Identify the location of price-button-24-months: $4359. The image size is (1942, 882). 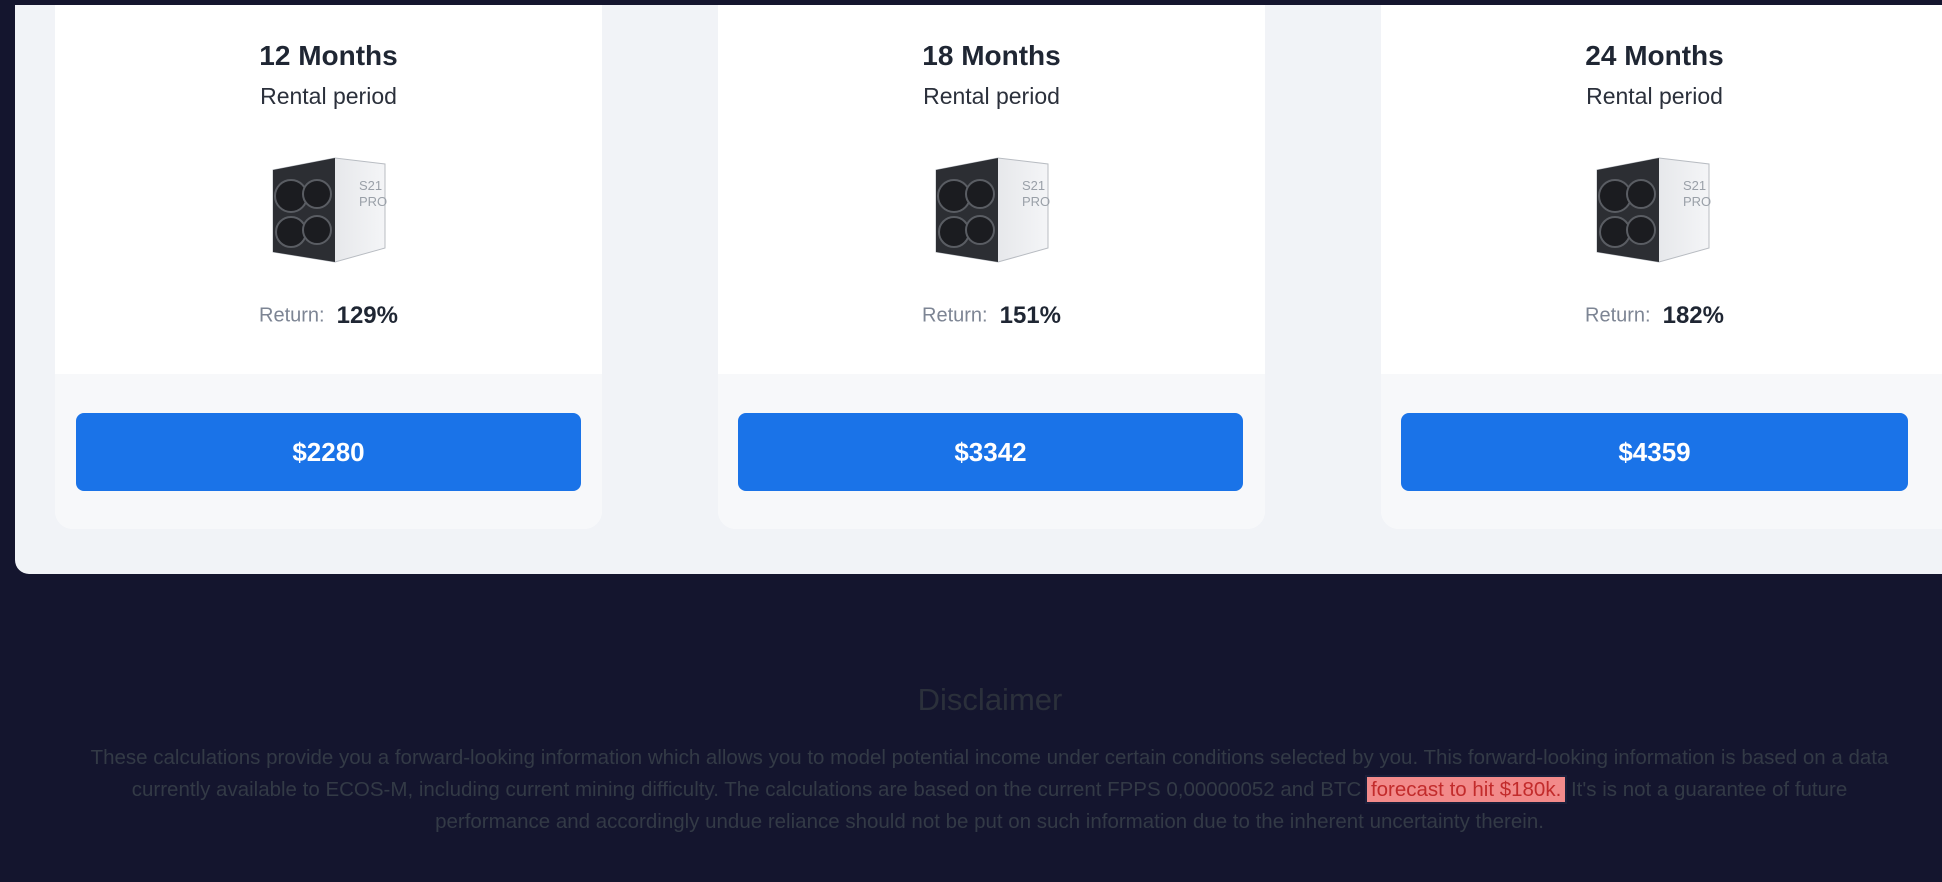
(1654, 452).